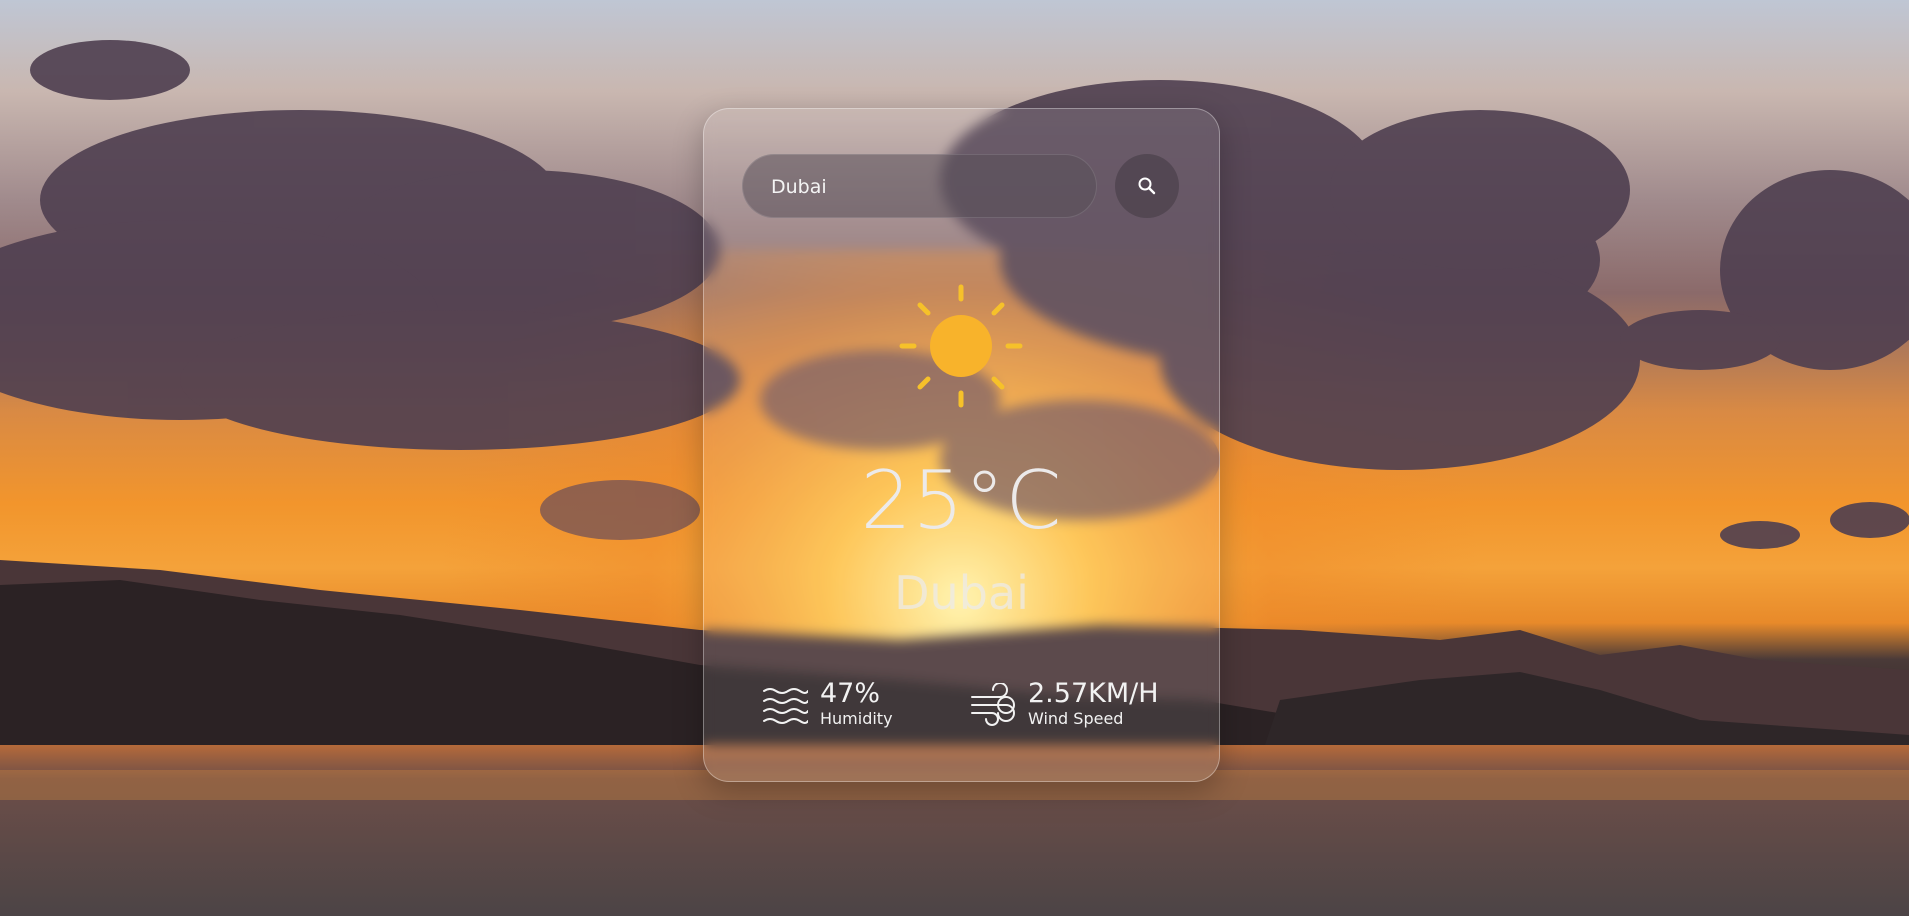 The height and width of the screenshot is (916, 1909). Describe the element at coordinates (856, 718) in the screenshot. I see `humidity-label: Humidity` at that location.